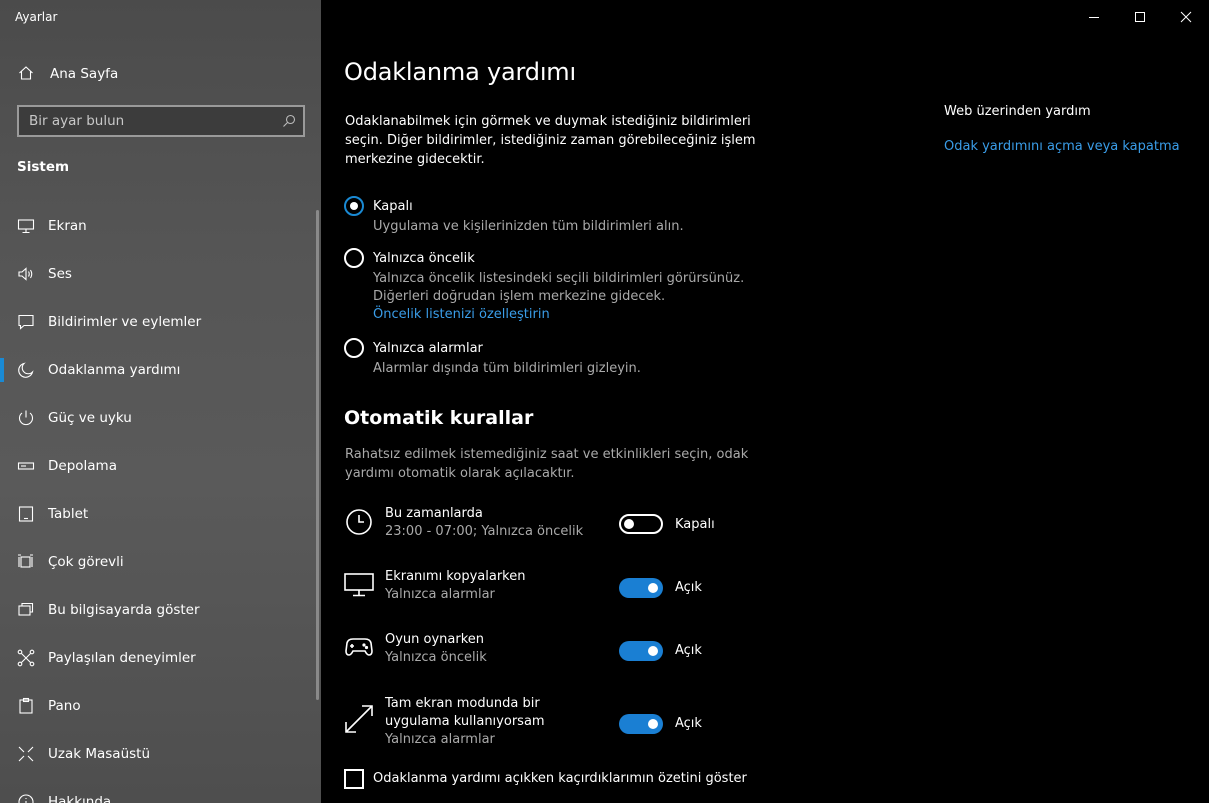 The height and width of the screenshot is (803, 1209). What do you see at coordinates (122, 658) in the screenshot?
I see `sidebar-item-label: Paylaşılan deneyimler` at bounding box center [122, 658].